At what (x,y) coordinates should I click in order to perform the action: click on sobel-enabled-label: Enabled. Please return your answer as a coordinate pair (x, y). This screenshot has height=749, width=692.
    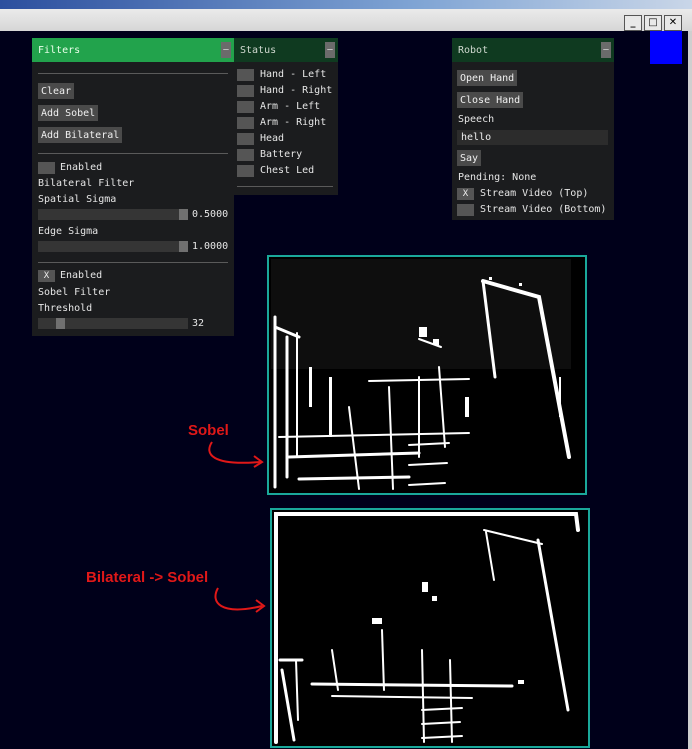
    Looking at the image, I should click on (81, 275).